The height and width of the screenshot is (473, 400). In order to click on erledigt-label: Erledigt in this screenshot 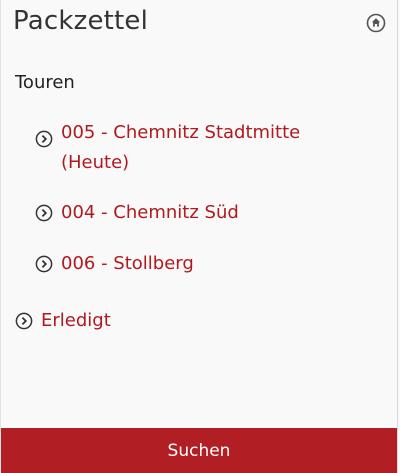, I will do `click(76, 320)`.